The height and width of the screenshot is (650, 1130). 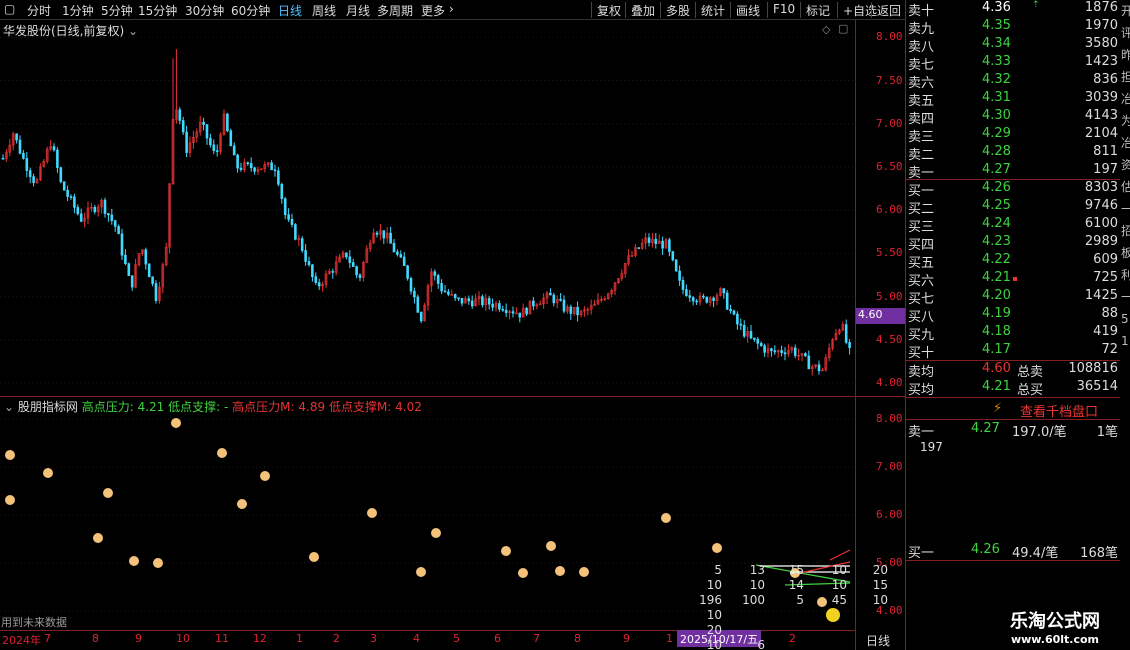 What do you see at coordinates (358, 10) in the screenshot?
I see `period-tab-8: 月线` at bounding box center [358, 10].